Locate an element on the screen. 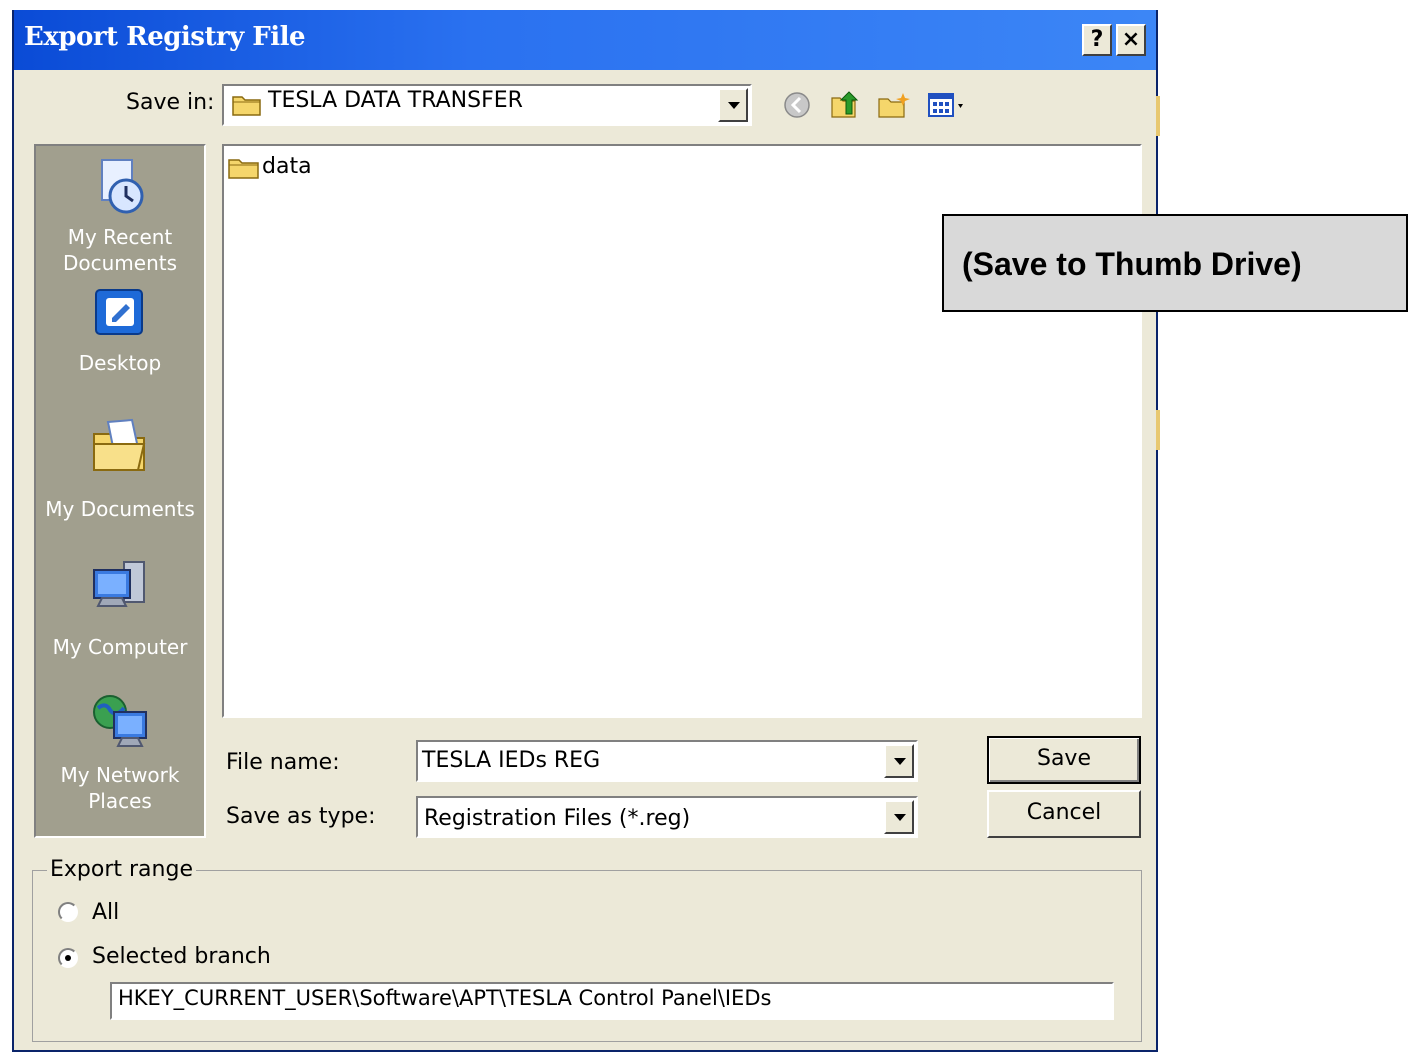 This screenshot has height=1052, width=1414. radio-selected-branch is located at coordinates (68, 958).